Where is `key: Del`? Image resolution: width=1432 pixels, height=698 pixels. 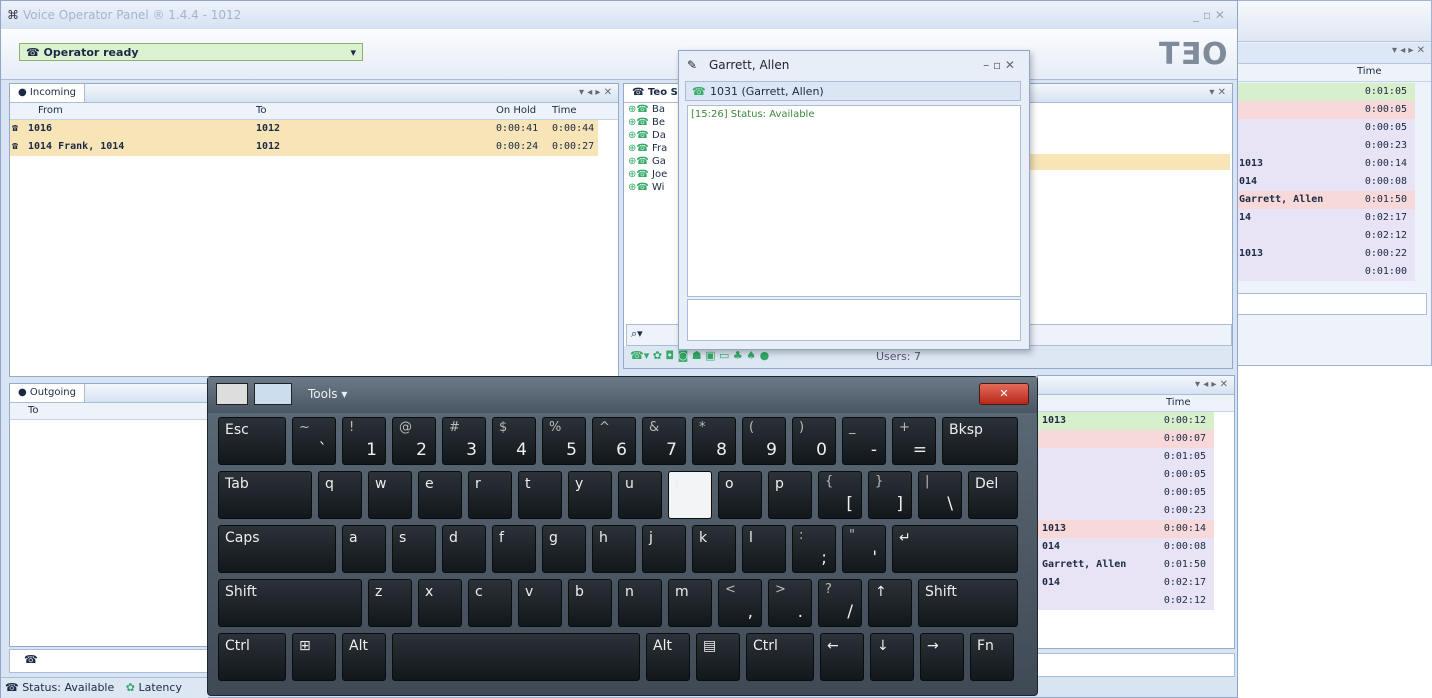
key: Del is located at coordinates (993, 495).